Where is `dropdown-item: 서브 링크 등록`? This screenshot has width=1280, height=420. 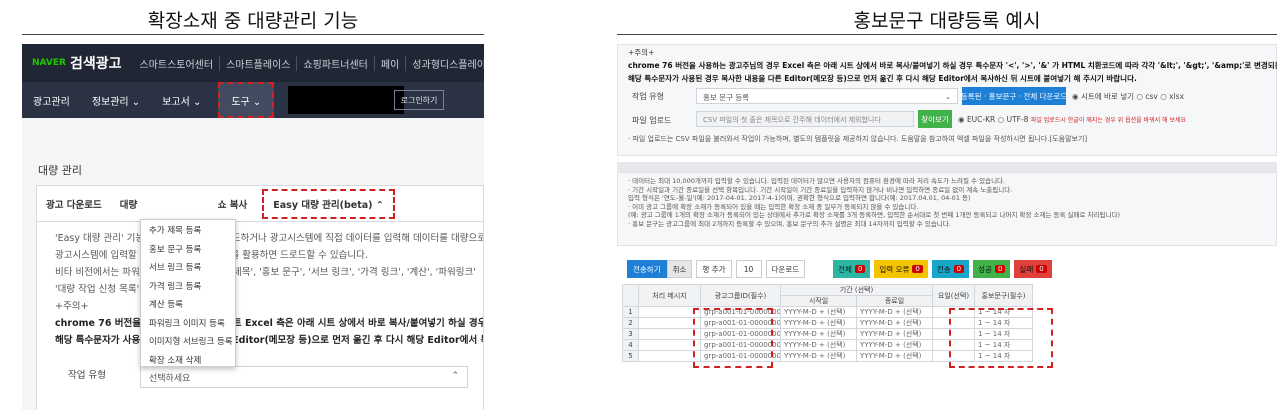 dropdown-item: 서브 링크 등록 is located at coordinates (188, 266).